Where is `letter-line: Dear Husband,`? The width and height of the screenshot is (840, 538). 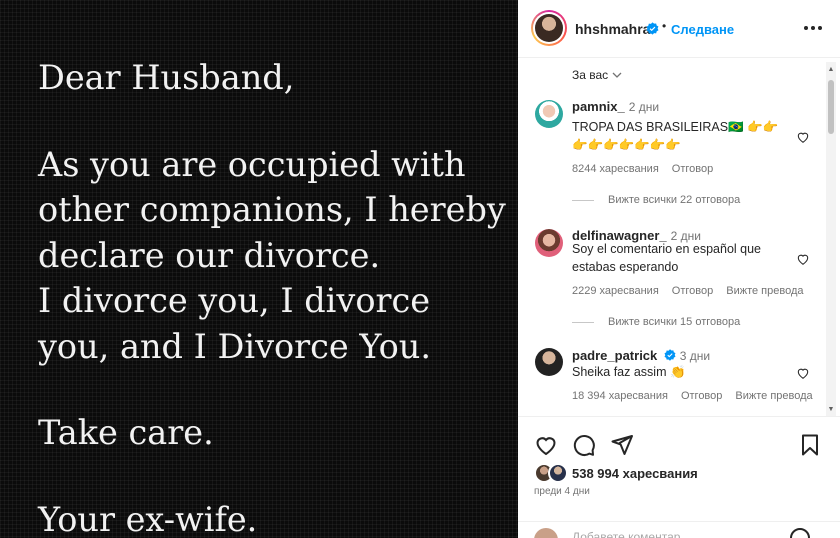 letter-line: Dear Husband, is located at coordinates (166, 77).